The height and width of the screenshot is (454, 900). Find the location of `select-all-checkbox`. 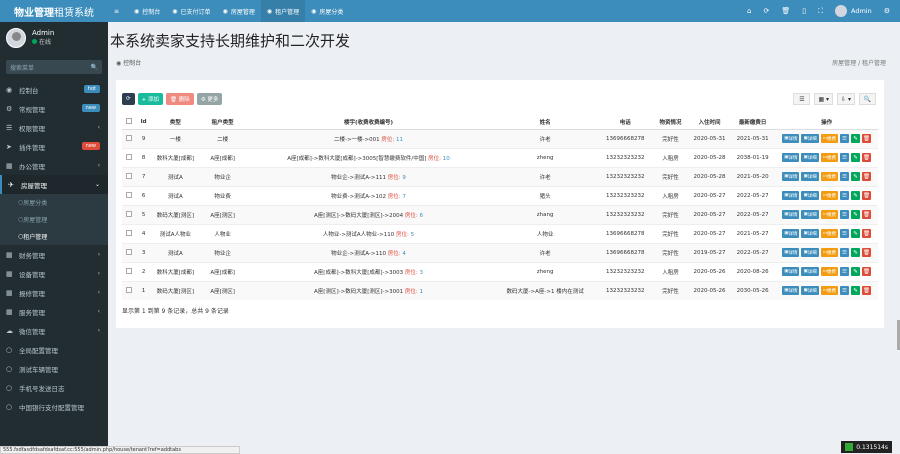

select-all-checkbox is located at coordinates (129, 120).